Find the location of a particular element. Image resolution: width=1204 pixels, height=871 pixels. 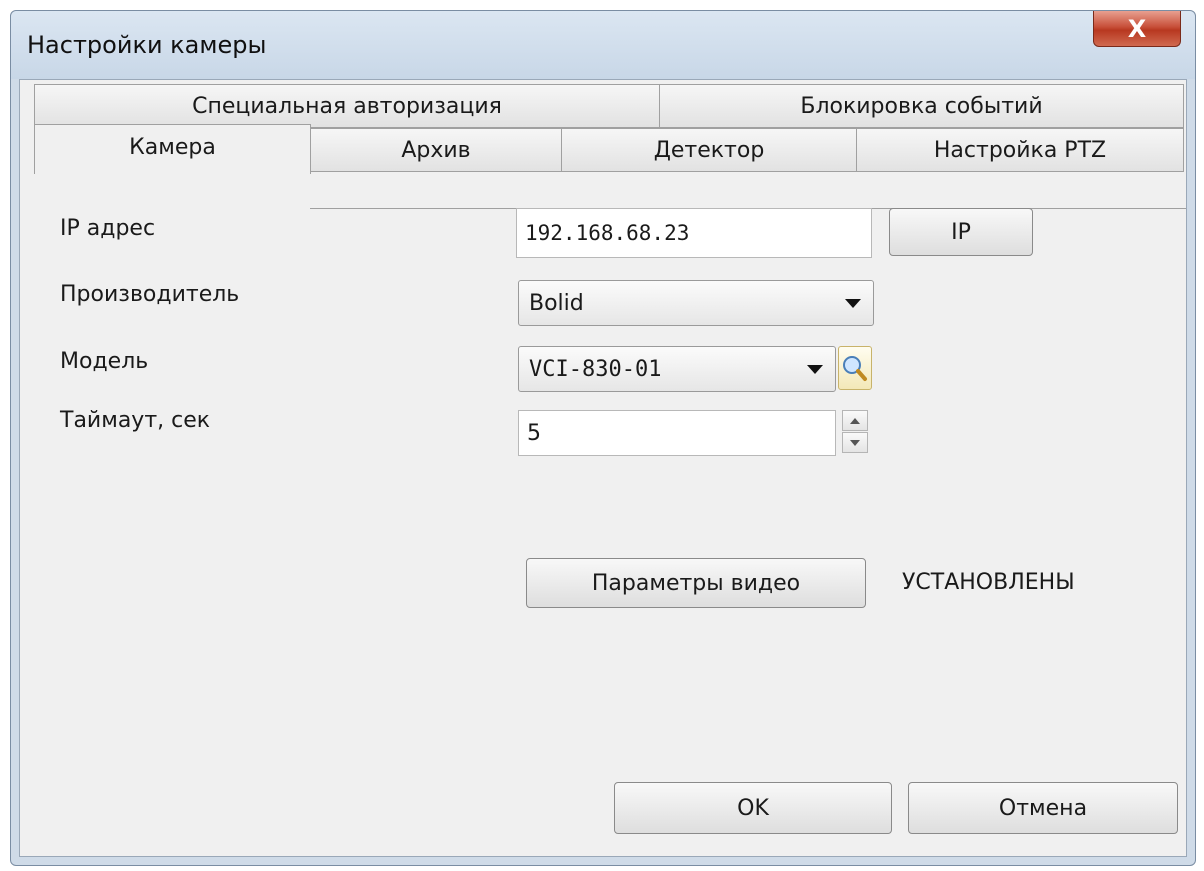

cancel-button: Отмена is located at coordinates (1043, 808).